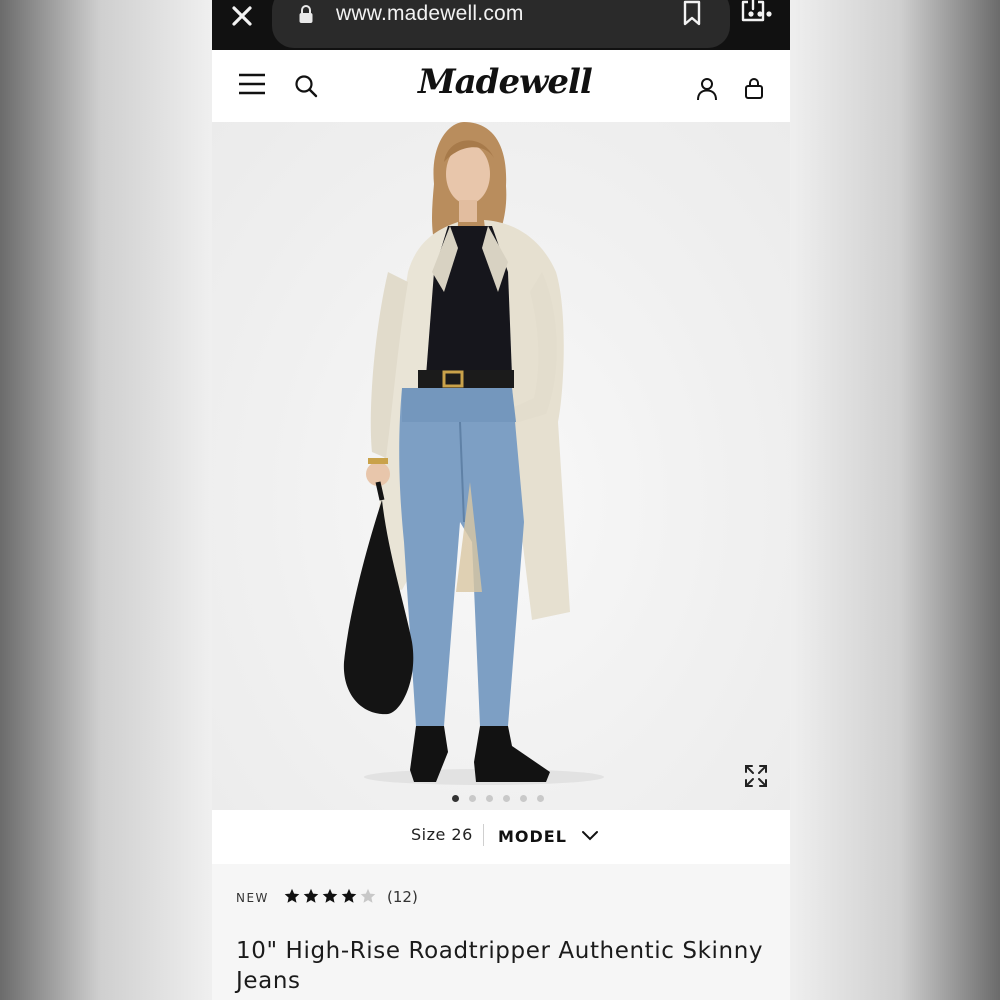 The image size is (1000, 1000). I want to click on address-bar: www.madewell.com, so click(518, 24).